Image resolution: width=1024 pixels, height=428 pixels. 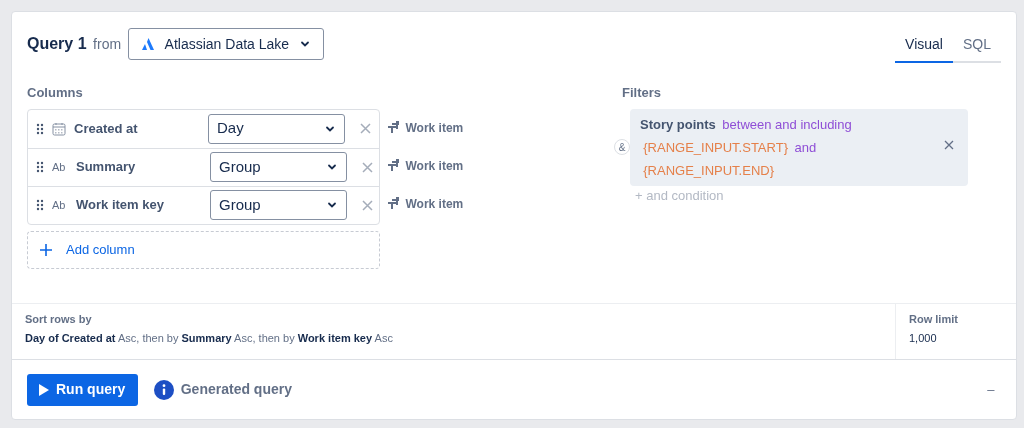 I want to click on aggregation-select: Day, so click(x=276, y=128).